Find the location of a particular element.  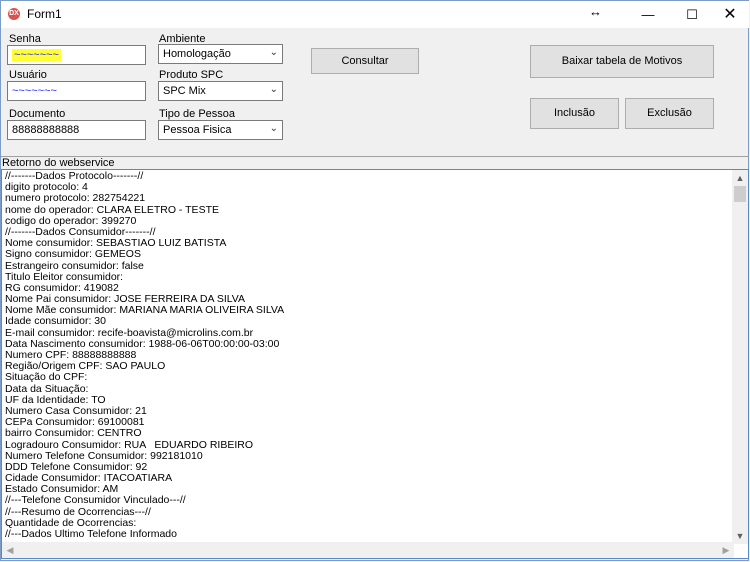

usuario-field: ~~~~~~~ is located at coordinates (76, 91).